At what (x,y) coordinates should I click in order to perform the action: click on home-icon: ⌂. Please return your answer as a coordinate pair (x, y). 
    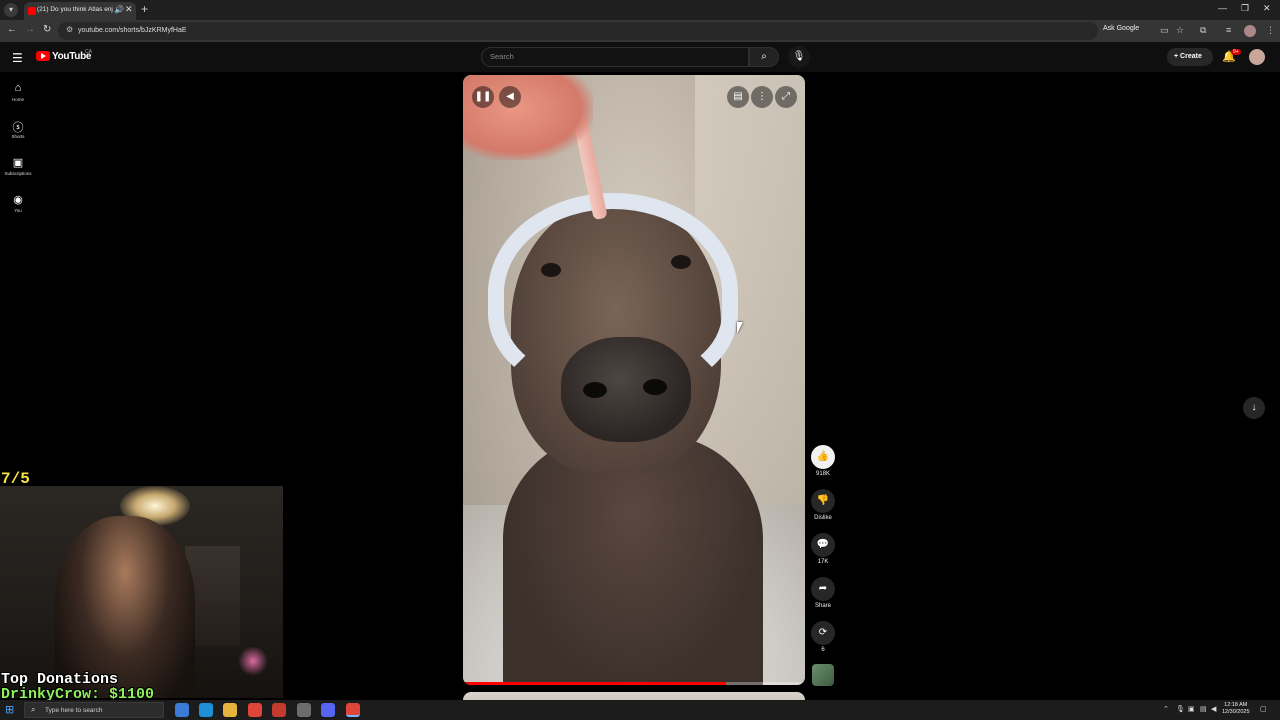
    Looking at the image, I should click on (18, 88).